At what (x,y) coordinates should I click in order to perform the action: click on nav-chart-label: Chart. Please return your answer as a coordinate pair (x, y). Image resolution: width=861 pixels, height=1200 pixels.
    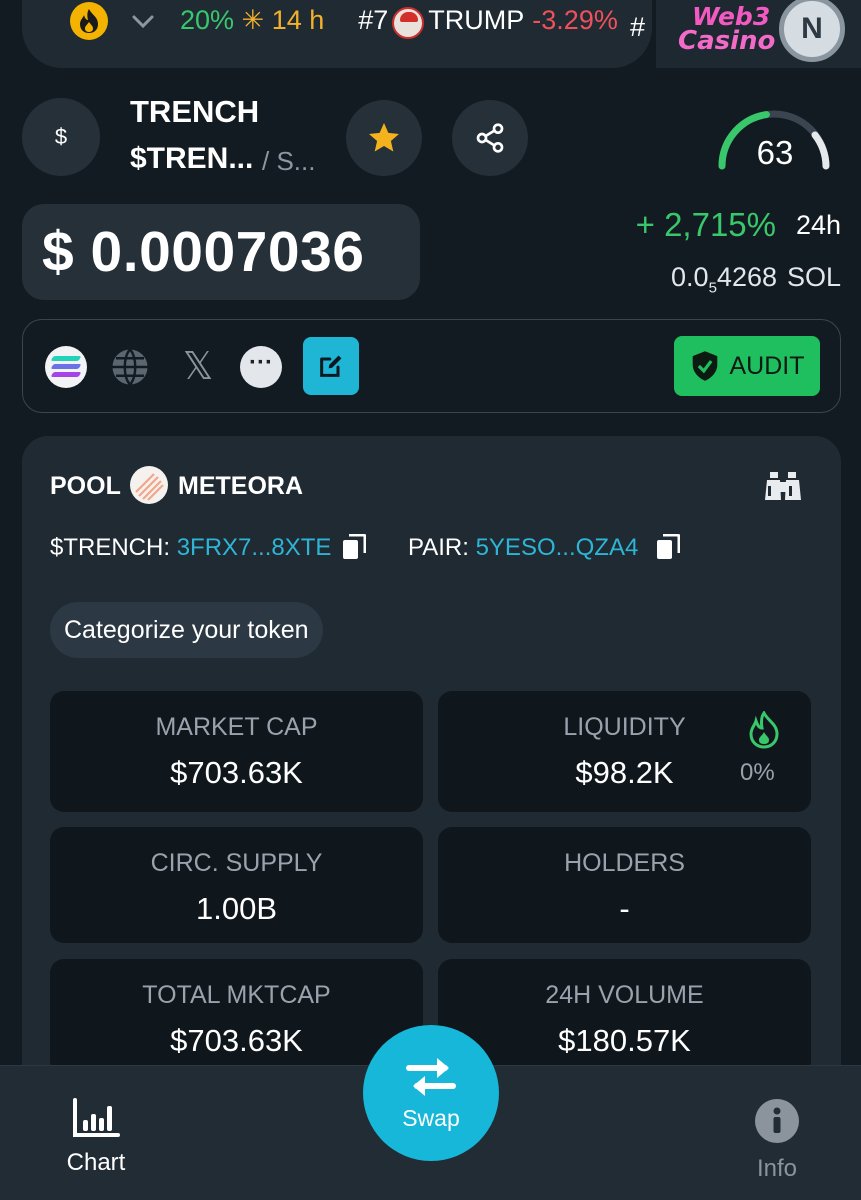
    Looking at the image, I should click on (96, 1162).